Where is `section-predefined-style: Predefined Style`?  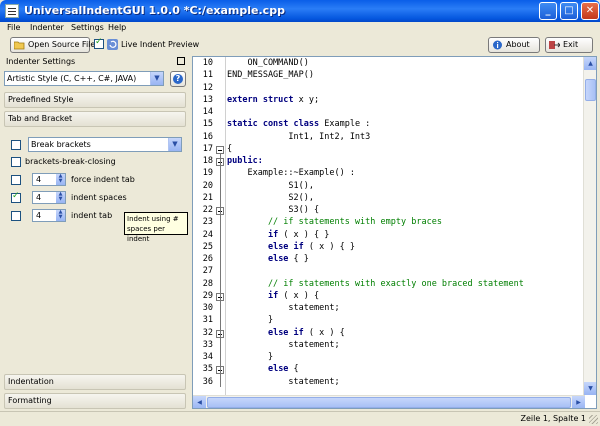
section-predefined-style: Predefined Style is located at coordinates (95, 100).